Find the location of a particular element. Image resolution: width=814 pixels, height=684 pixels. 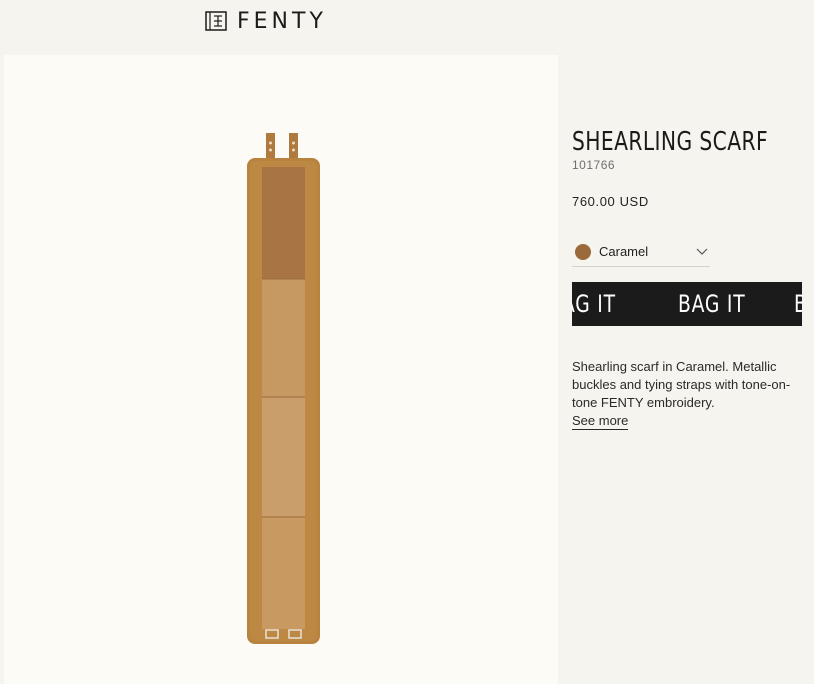

shearling-scarf-image is located at coordinates (283, 388).